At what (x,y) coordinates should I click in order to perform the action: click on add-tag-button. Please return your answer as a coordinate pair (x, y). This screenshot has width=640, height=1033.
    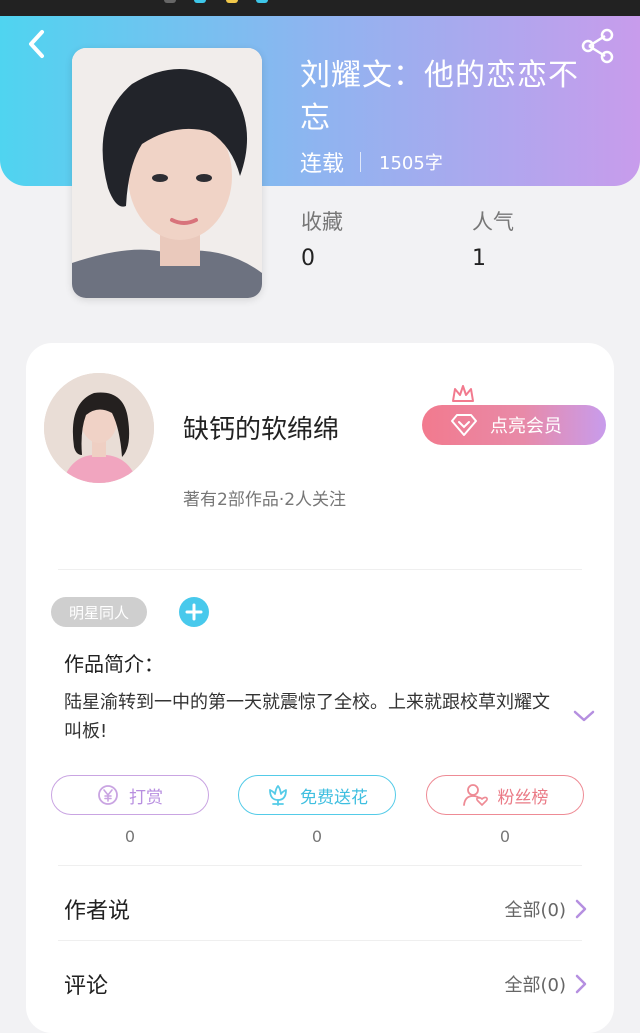
    Looking at the image, I should click on (194, 612).